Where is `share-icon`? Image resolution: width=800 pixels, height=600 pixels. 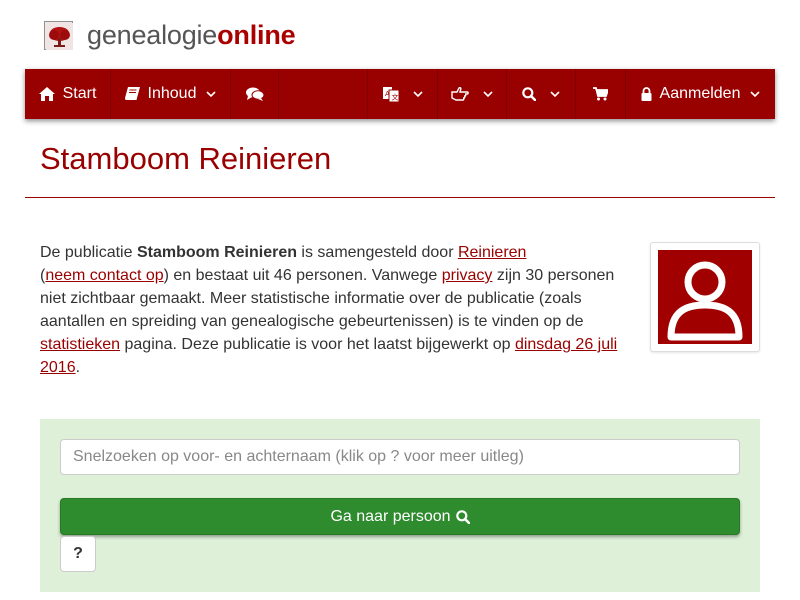 share-icon is located at coordinates (460, 94).